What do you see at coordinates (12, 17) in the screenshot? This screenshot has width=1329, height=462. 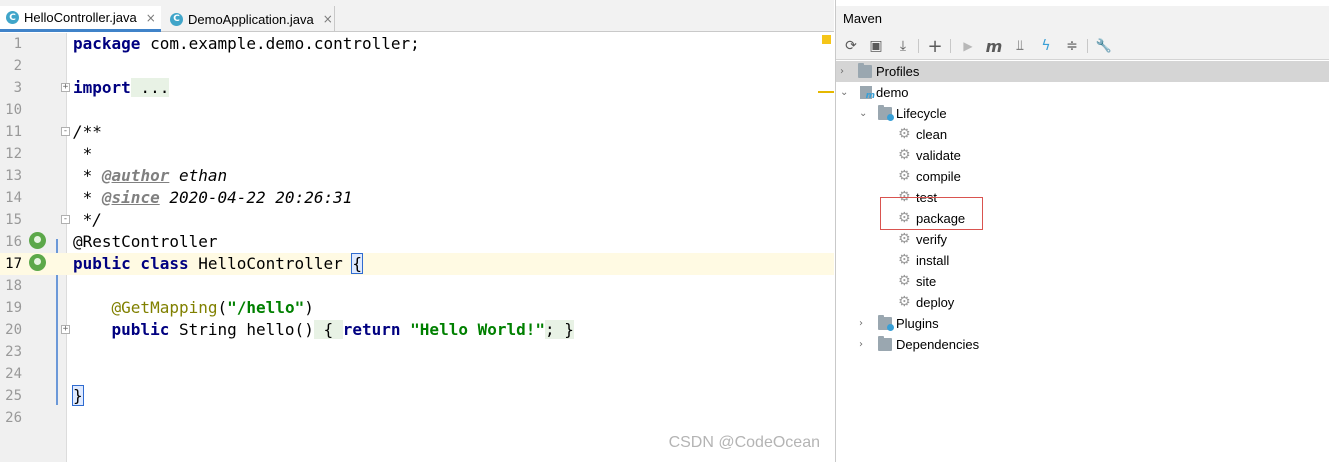 I see `java-class-icon: C` at bounding box center [12, 17].